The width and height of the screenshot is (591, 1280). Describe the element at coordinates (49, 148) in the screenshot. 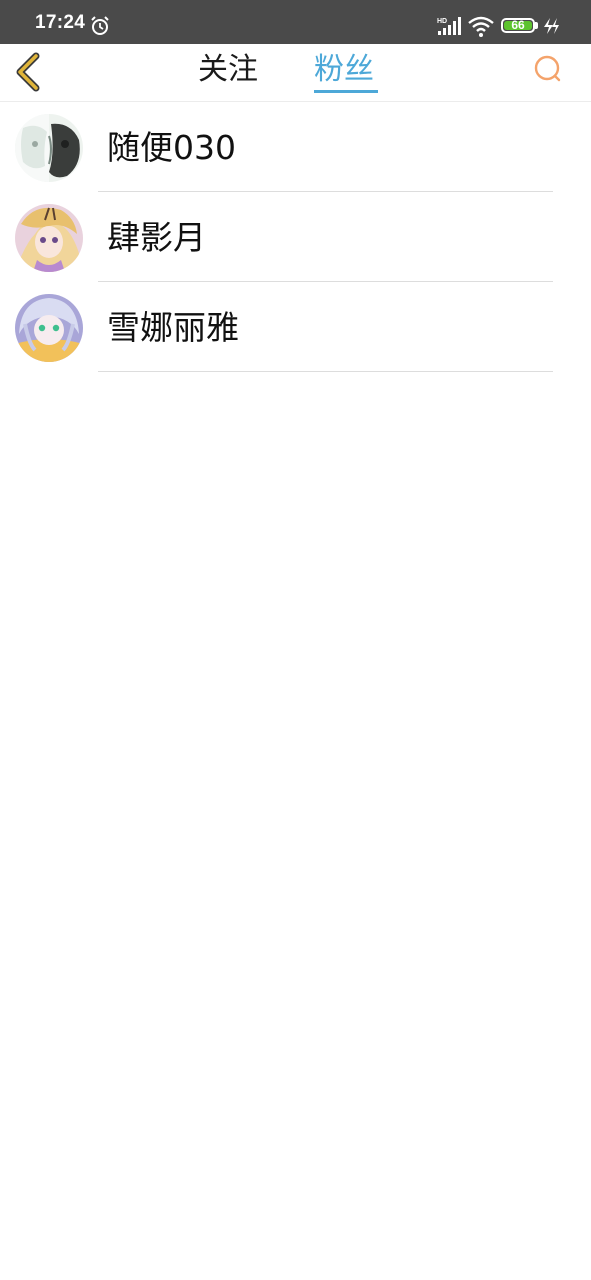

I see `avatar-bw-pattern` at that location.